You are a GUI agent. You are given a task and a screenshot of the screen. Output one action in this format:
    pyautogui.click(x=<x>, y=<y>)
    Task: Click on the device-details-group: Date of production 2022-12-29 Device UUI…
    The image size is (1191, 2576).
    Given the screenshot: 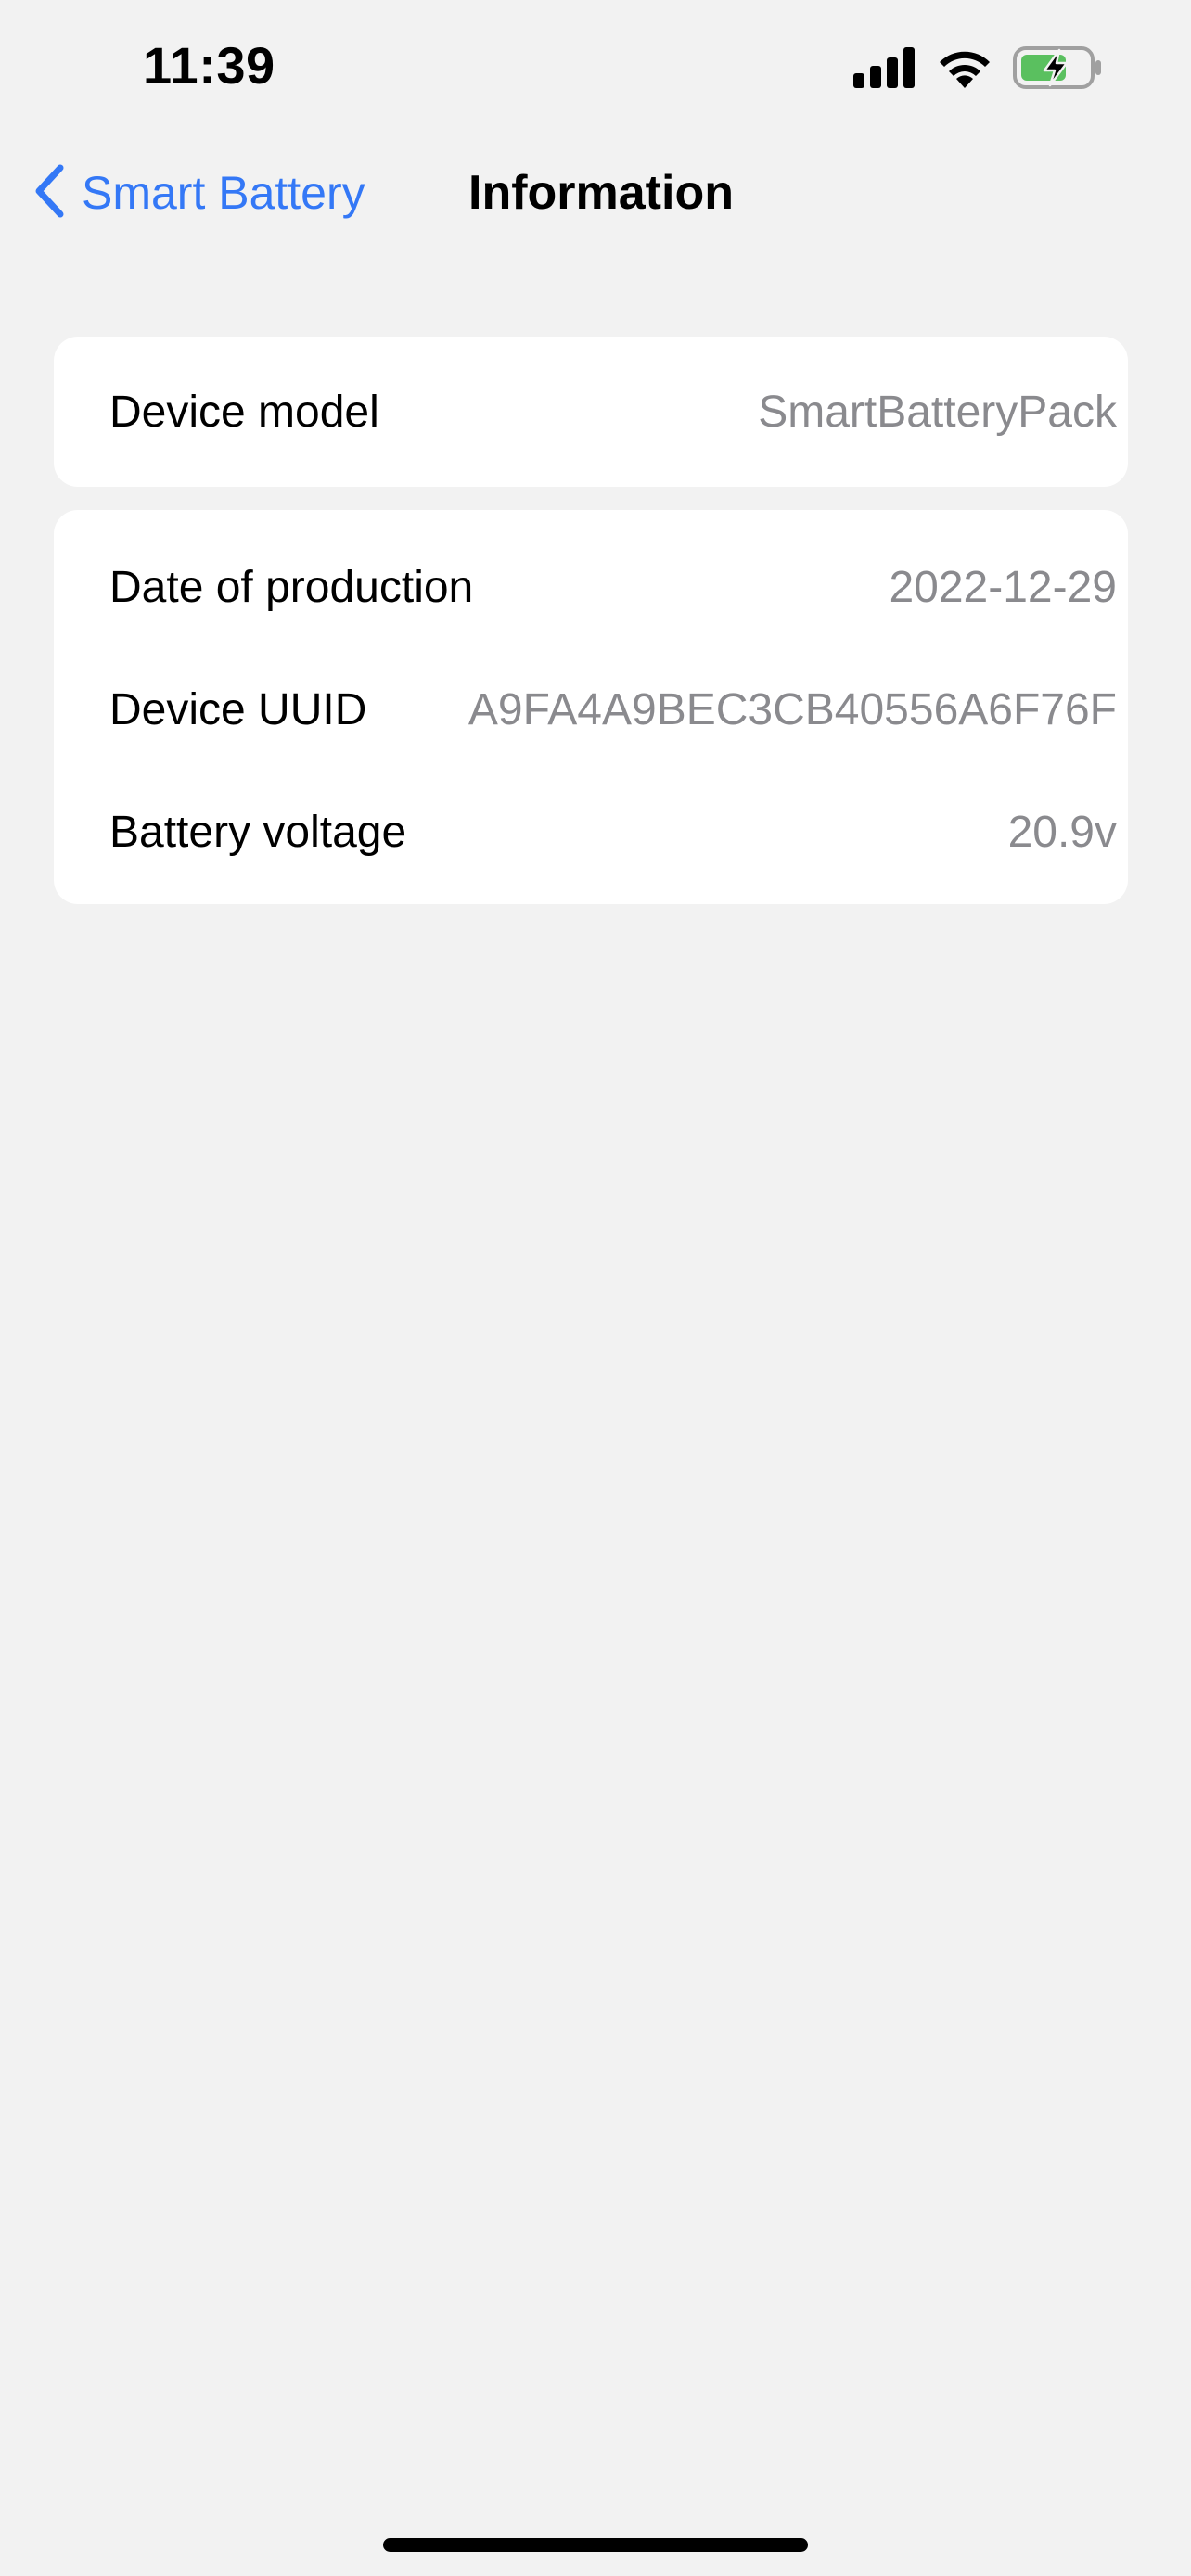 What is the action you would take?
    pyautogui.click(x=591, y=707)
    